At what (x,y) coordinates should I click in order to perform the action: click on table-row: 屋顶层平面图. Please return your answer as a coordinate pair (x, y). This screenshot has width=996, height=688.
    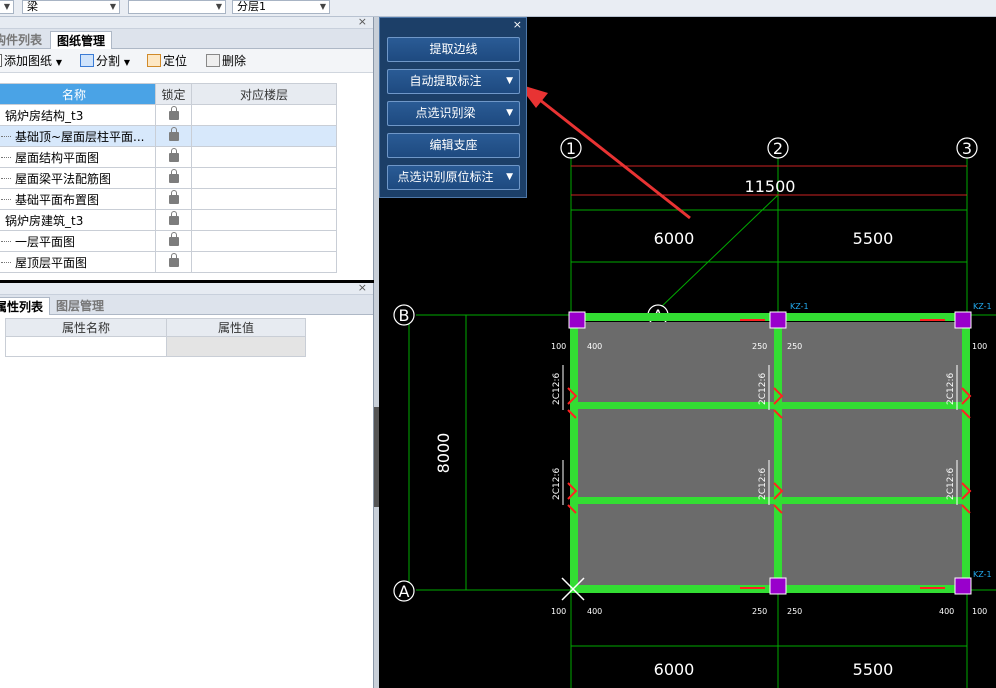
    Looking at the image, I should click on (168, 262).